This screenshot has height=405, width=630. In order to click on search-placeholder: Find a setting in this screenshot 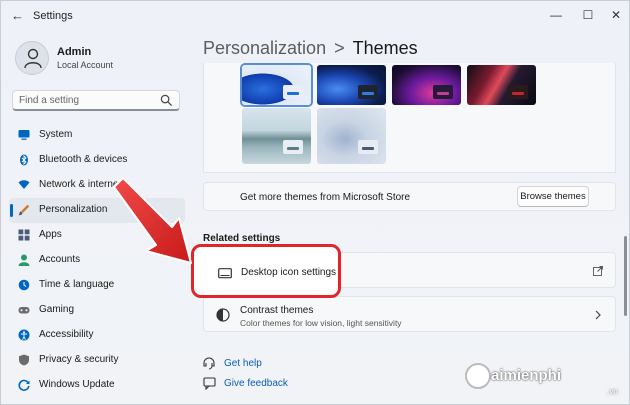, I will do `click(49, 100)`.